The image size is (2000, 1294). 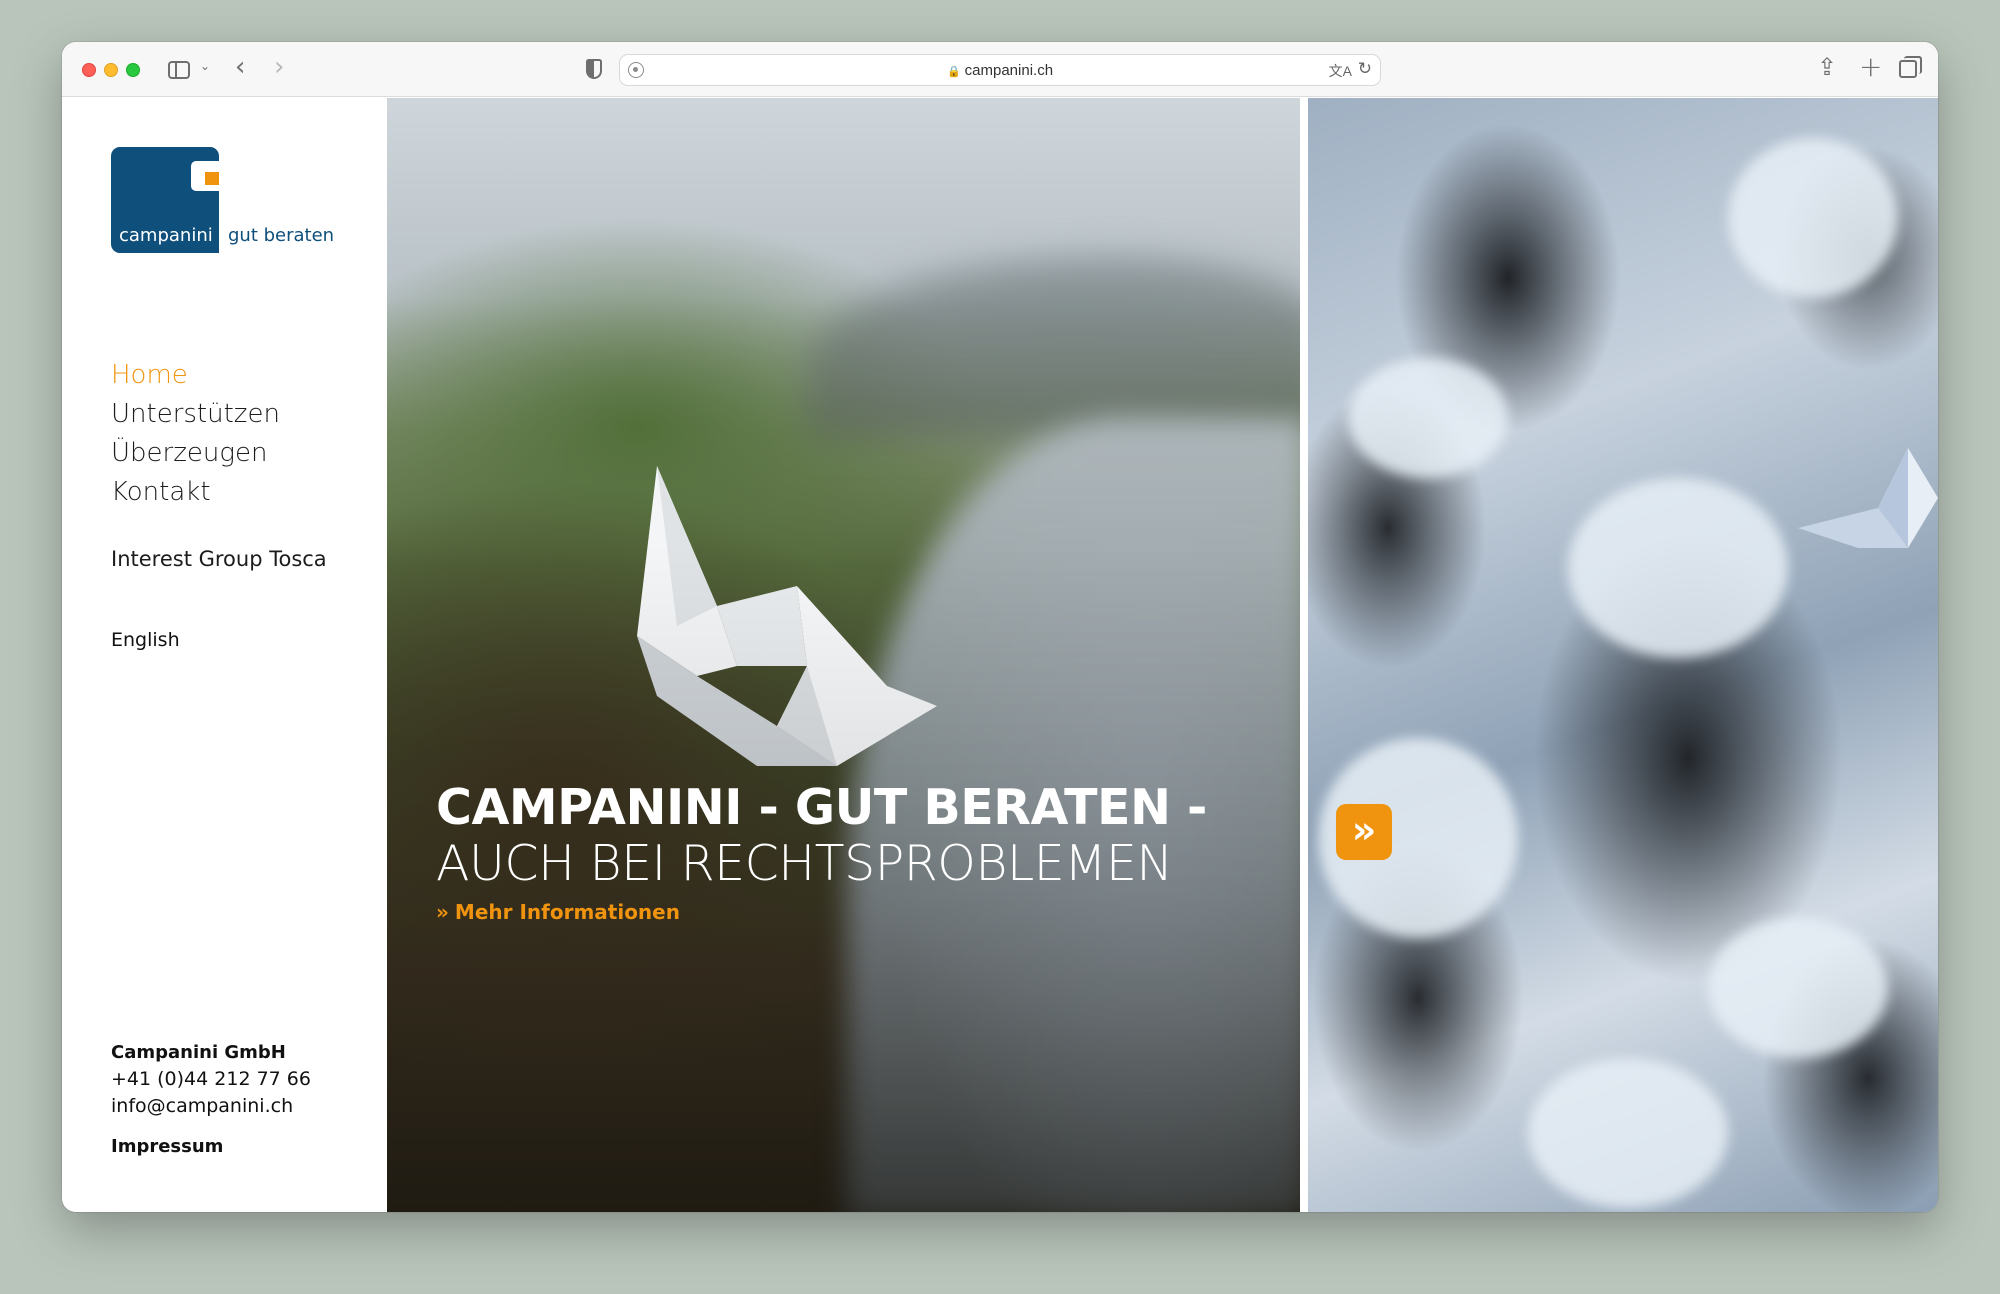 I want to click on logo-tagline: gut beraten, so click(x=281, y=235).